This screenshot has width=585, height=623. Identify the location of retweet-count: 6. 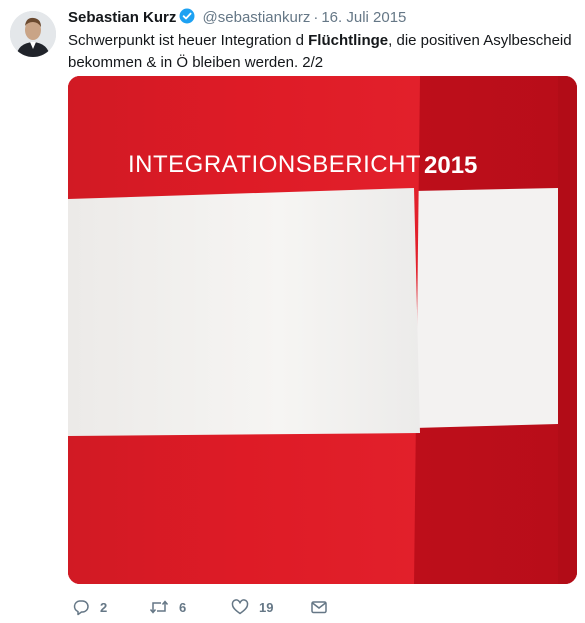
(183, 607).